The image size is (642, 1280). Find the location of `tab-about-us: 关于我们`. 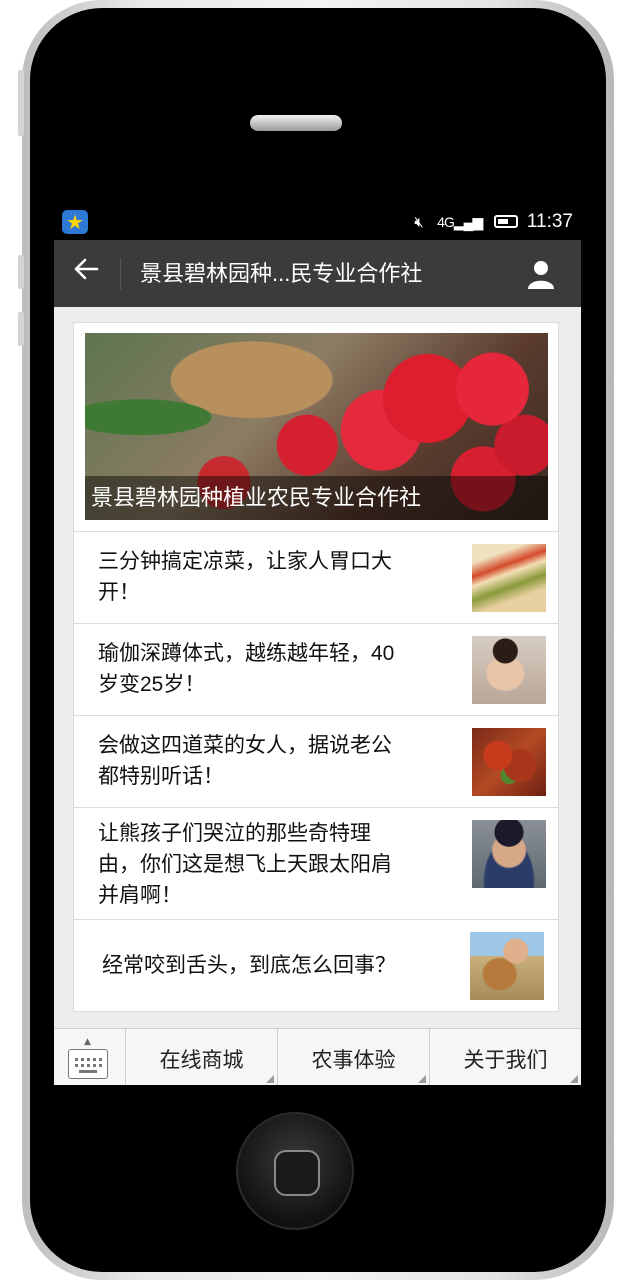

tab-about-us: 关于我们 is located at coordinates (505, 1057).